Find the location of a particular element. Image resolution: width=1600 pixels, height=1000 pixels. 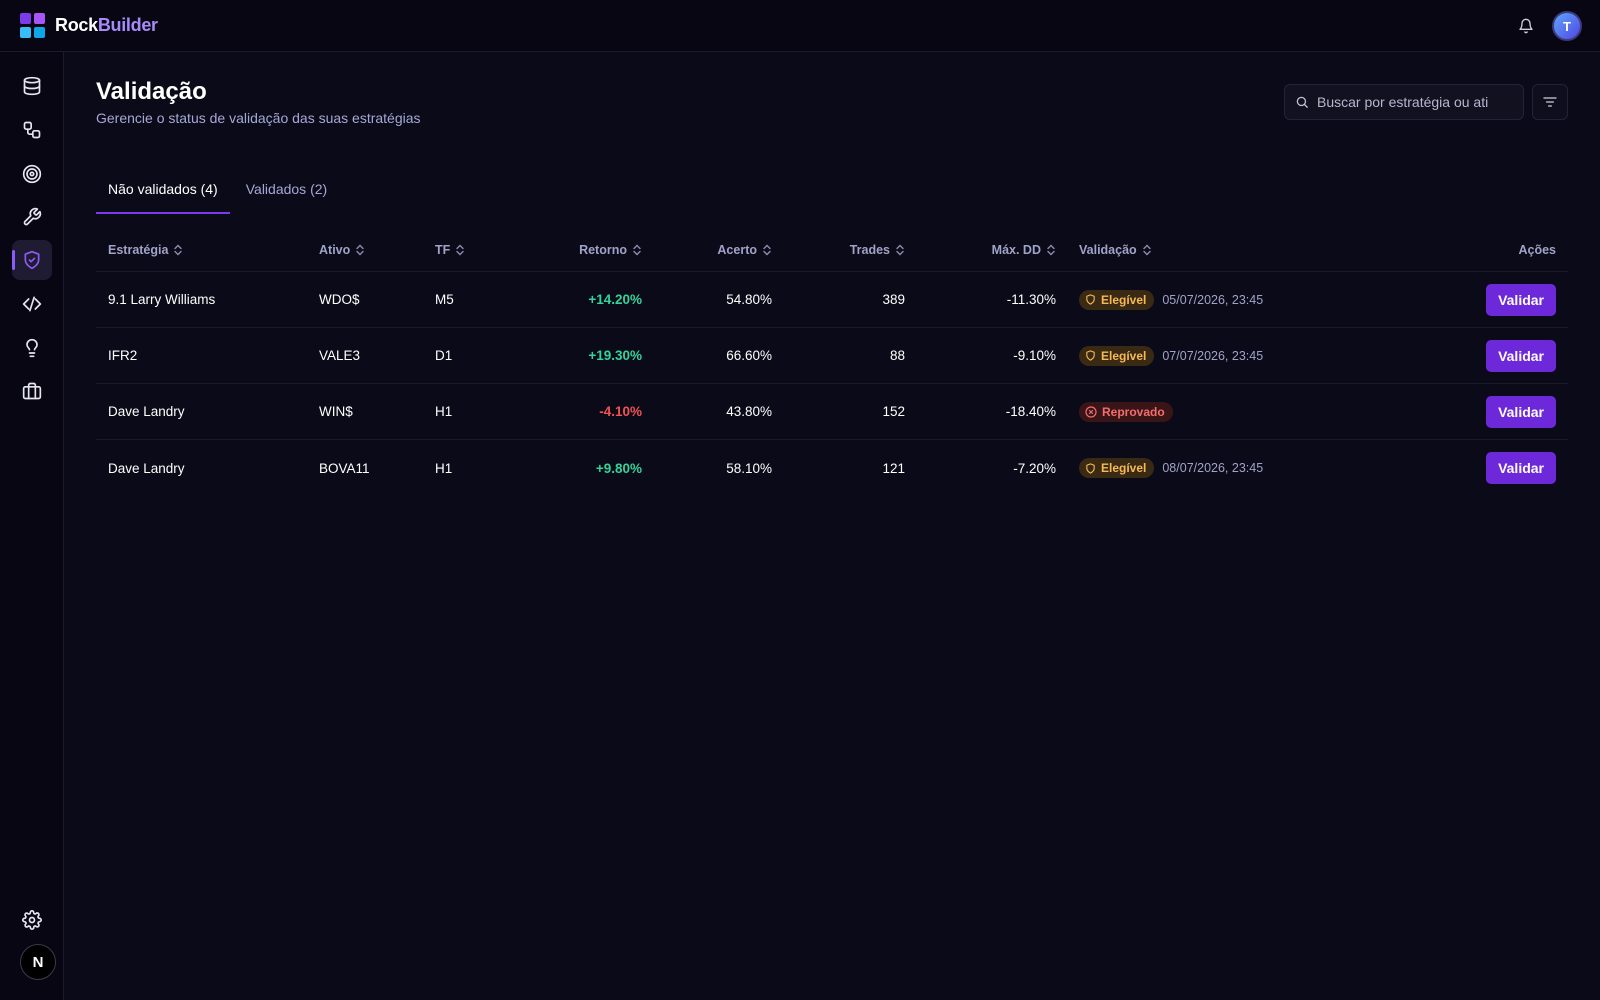

trades-cell: 389 is located at coordinates (893, 299).